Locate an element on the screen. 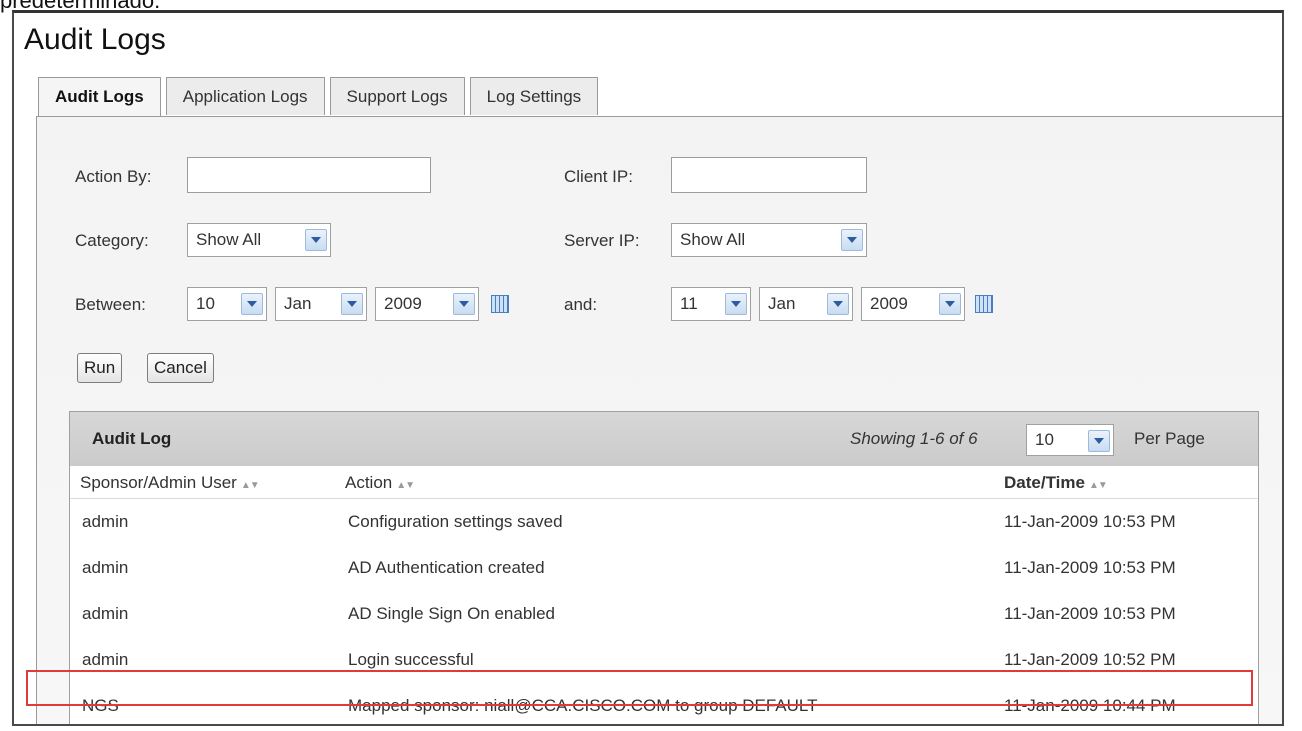  client-ip-label: Client IP: is located at coordinates (598, 176).